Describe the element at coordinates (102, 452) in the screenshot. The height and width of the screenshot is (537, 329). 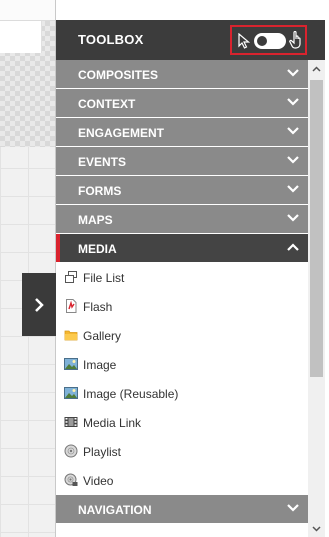
I see `item-label: Playlist` at that location.